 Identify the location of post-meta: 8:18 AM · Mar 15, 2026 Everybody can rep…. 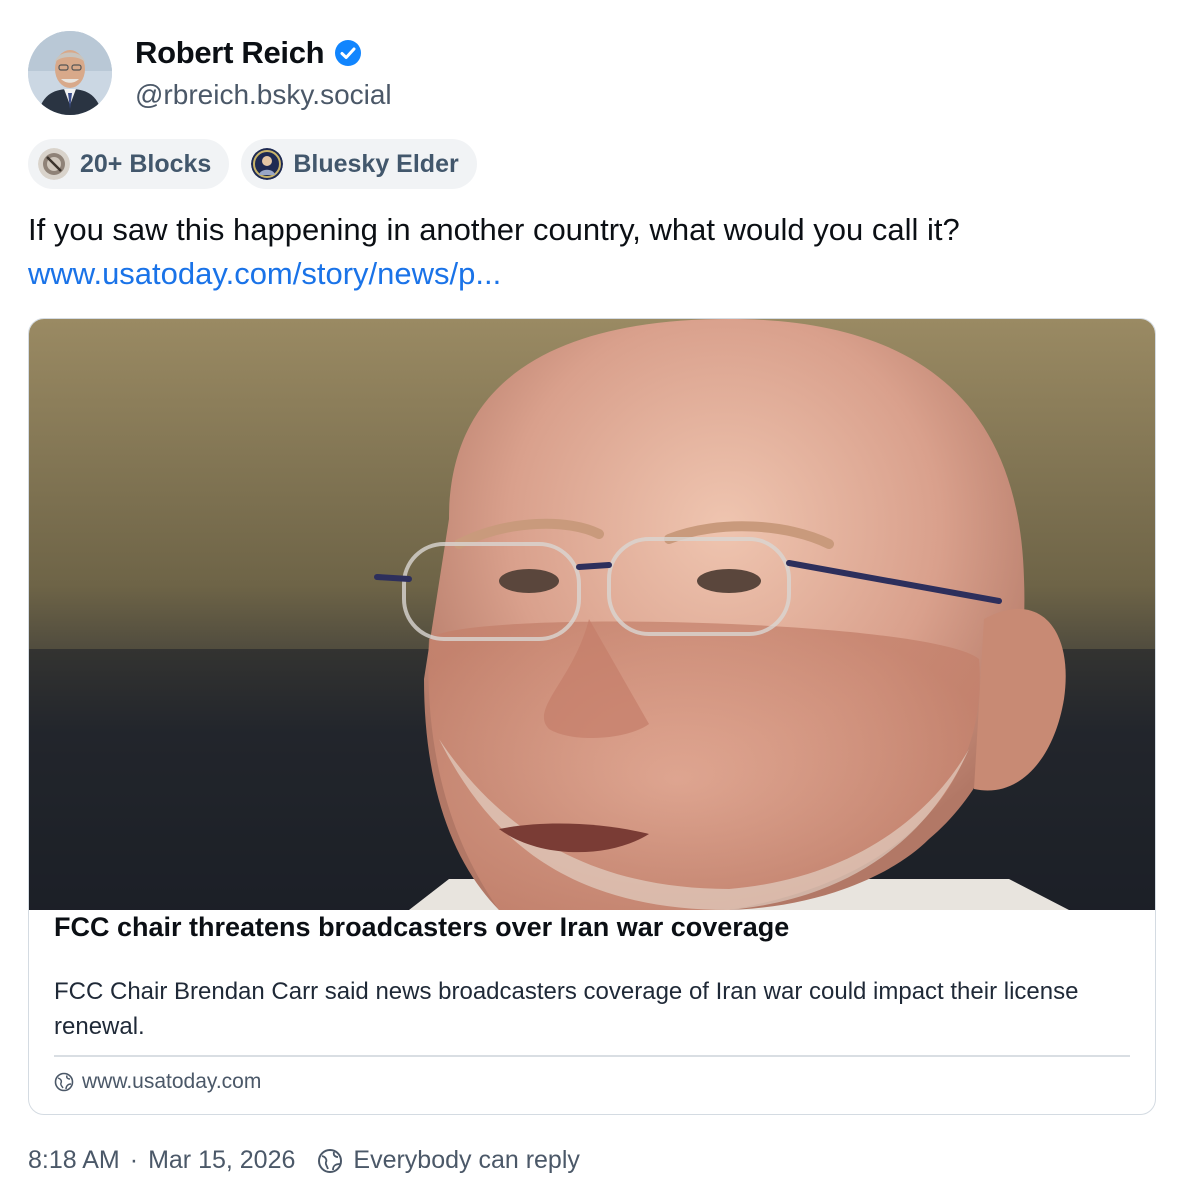
(304, 1160).